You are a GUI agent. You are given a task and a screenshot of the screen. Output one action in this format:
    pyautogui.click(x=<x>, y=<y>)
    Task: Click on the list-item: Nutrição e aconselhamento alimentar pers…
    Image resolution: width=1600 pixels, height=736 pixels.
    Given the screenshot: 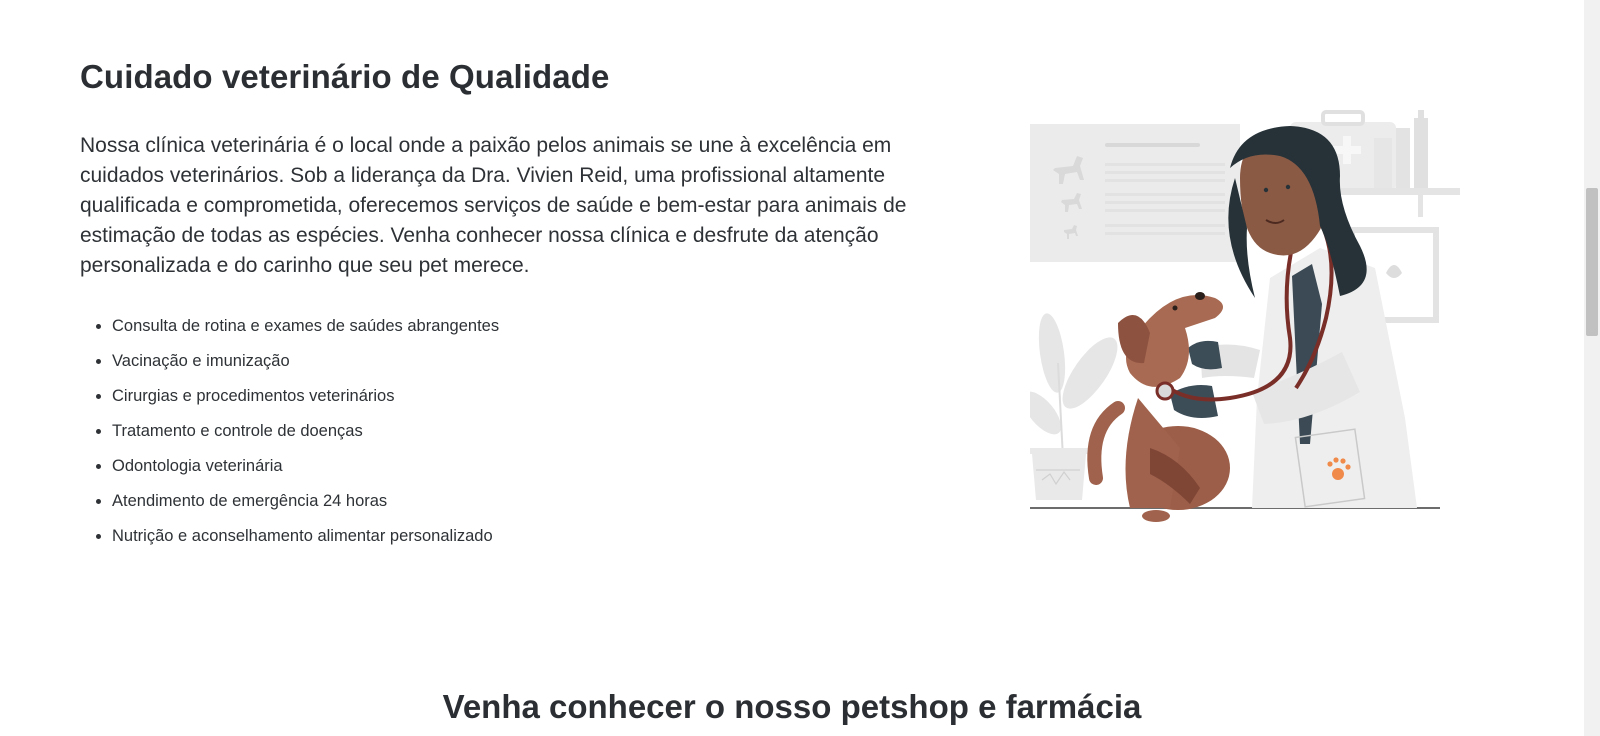 What is the action you would take?
    pyautogui.click(x=305, y=536)
    